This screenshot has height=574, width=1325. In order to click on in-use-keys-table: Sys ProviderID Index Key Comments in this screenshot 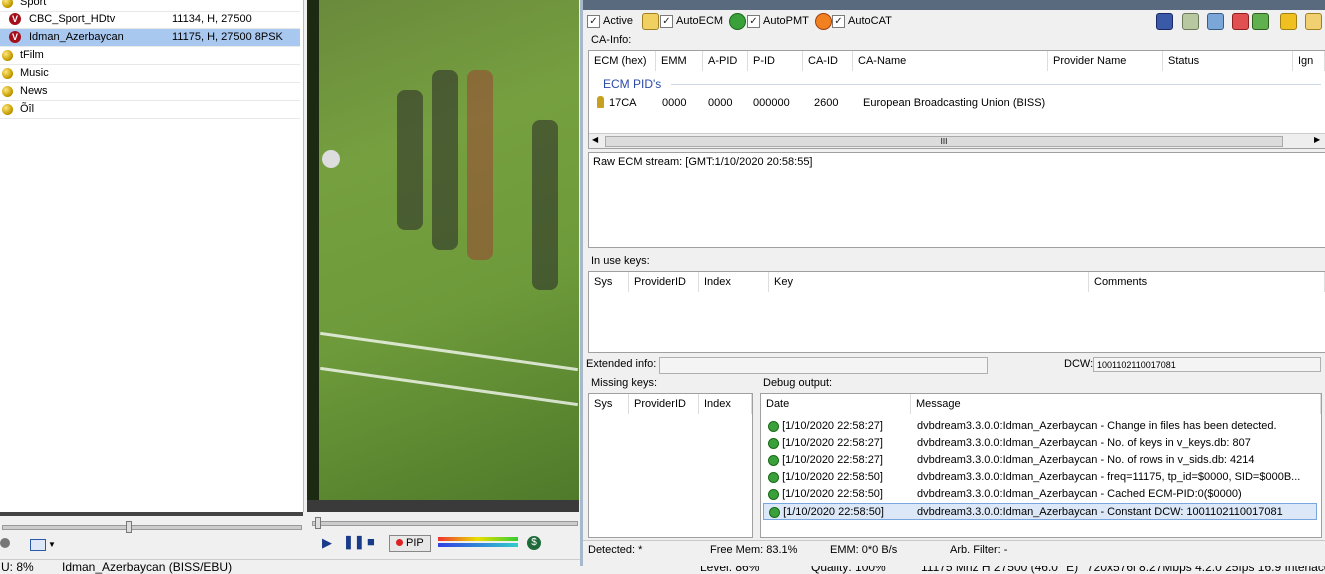, I will do `click(956, 312)`.